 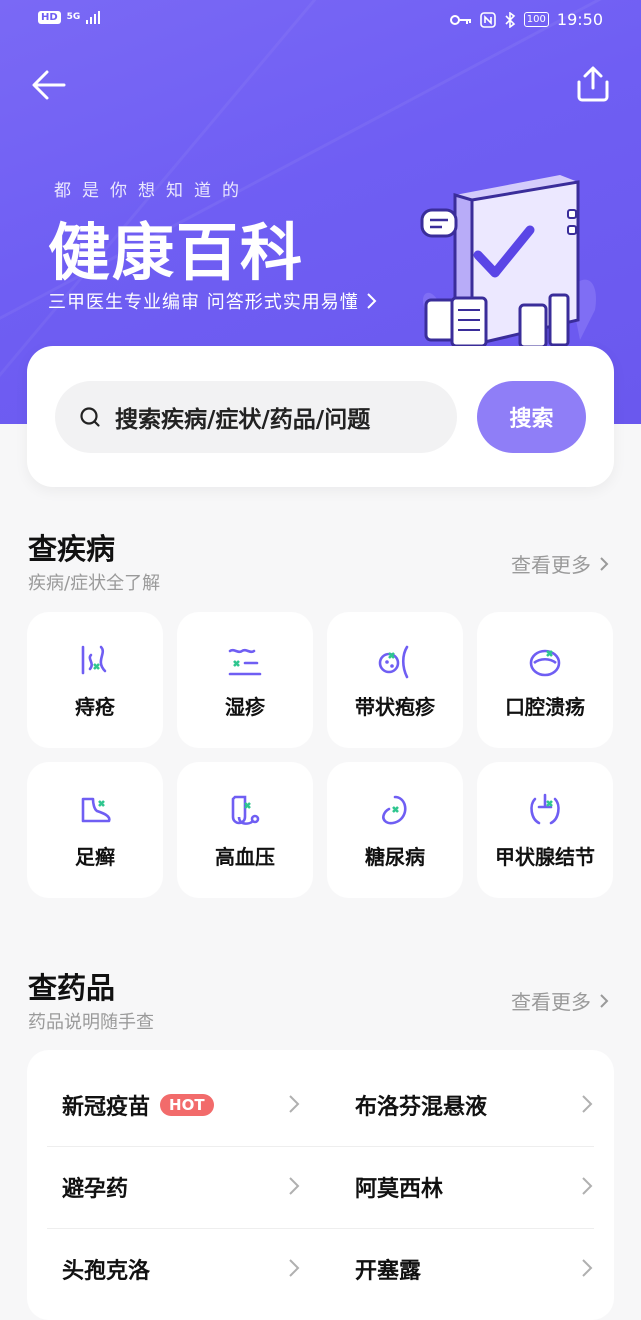 What do you see at coordinates (545, 808) in the screenshot?
I see `thyroid-icon` at bounding box center [545, 808].